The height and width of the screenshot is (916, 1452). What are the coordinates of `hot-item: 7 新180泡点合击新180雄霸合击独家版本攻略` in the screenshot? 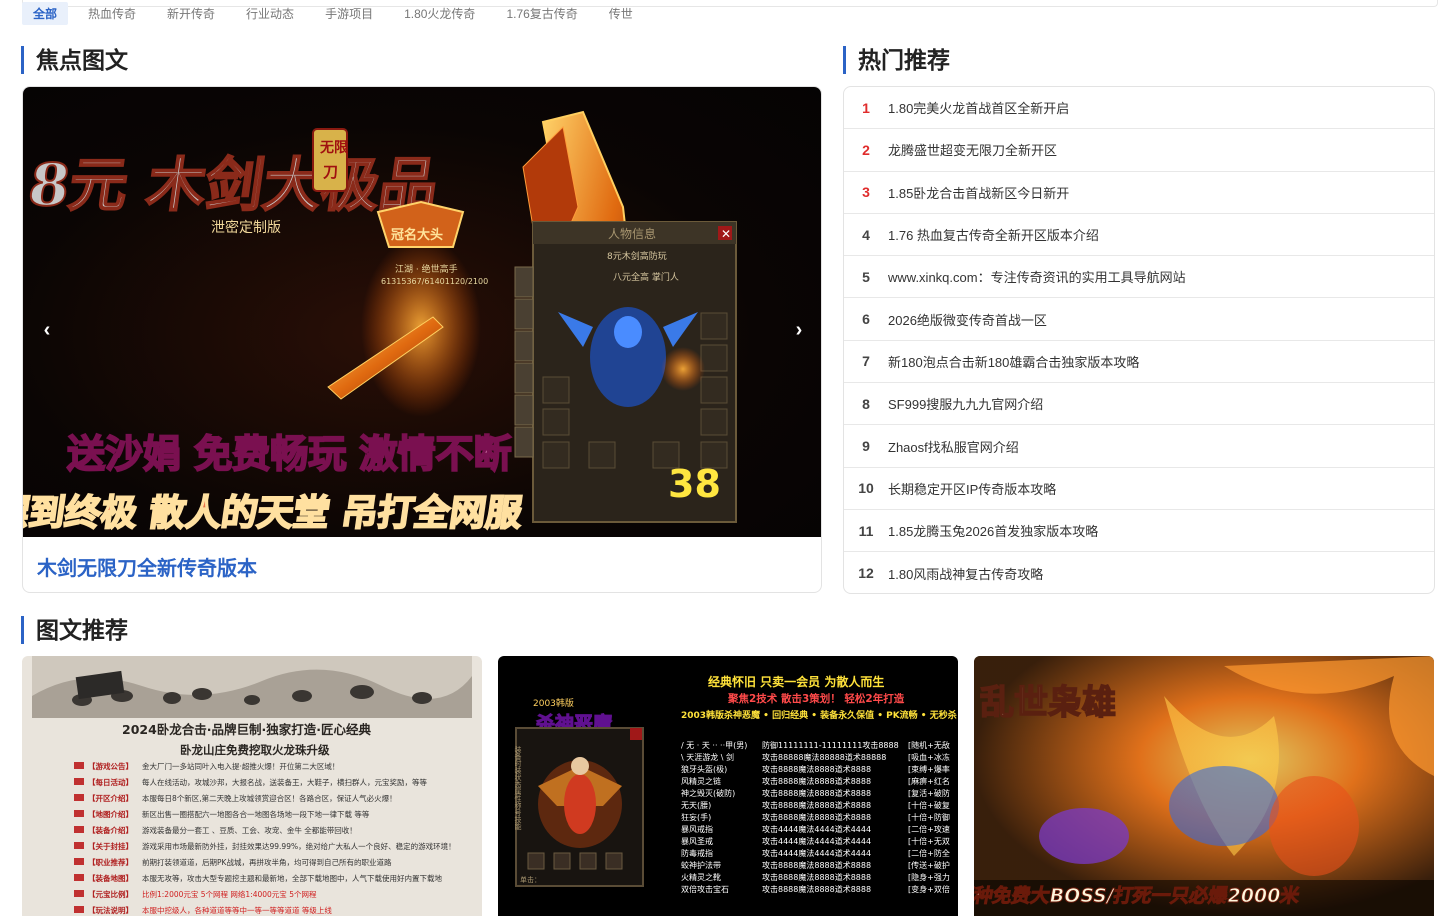 It's located at (1139, 362).